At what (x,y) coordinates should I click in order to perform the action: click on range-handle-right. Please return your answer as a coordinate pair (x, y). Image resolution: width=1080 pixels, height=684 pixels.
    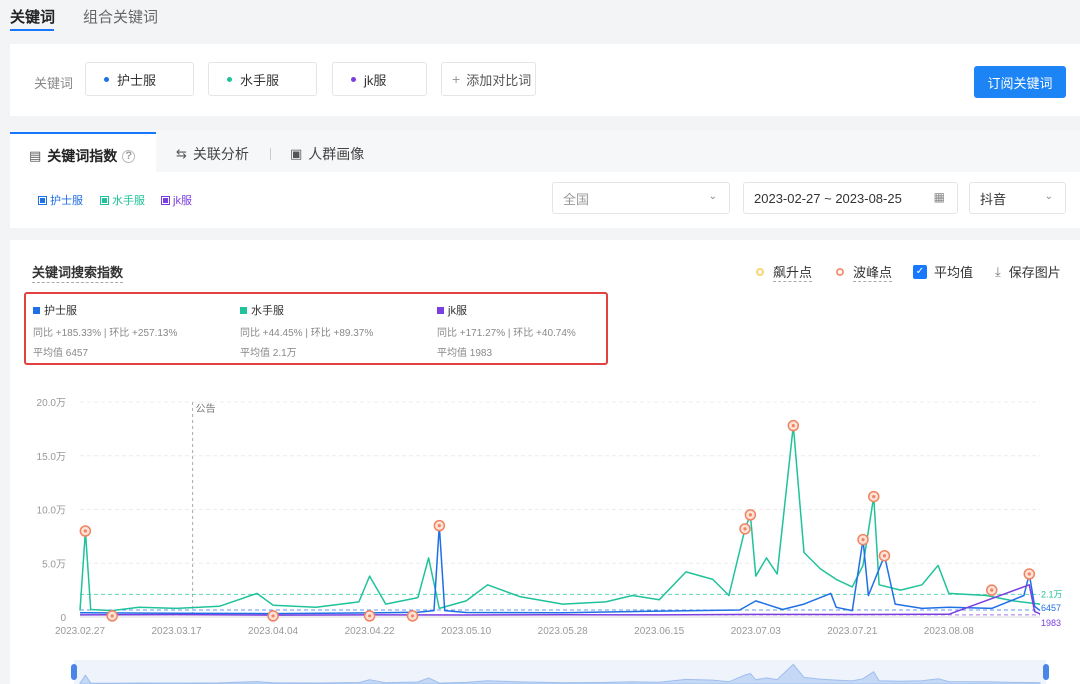
    Looking at the image, I should click on (1046, 672).